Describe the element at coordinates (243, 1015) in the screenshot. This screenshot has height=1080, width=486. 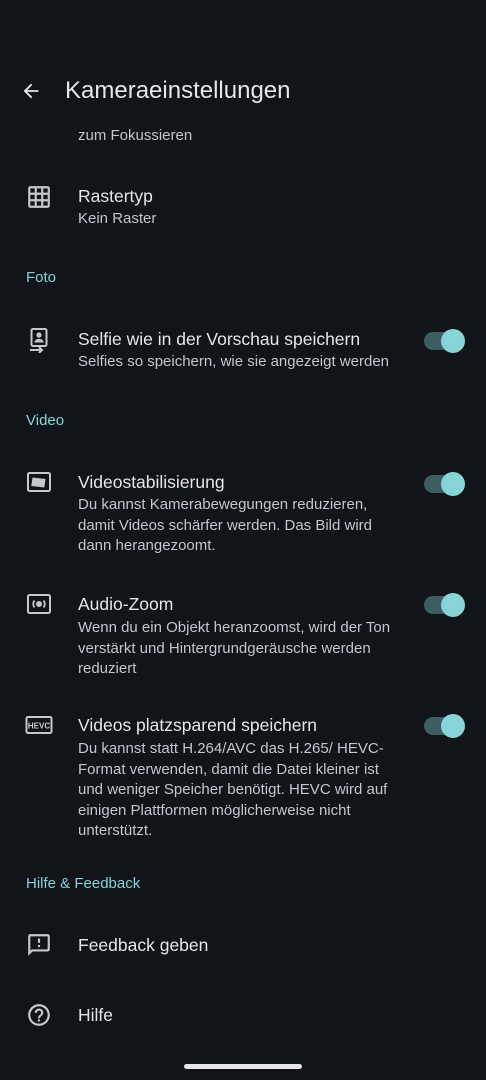
I see `help-row: Hilfe` at that location.